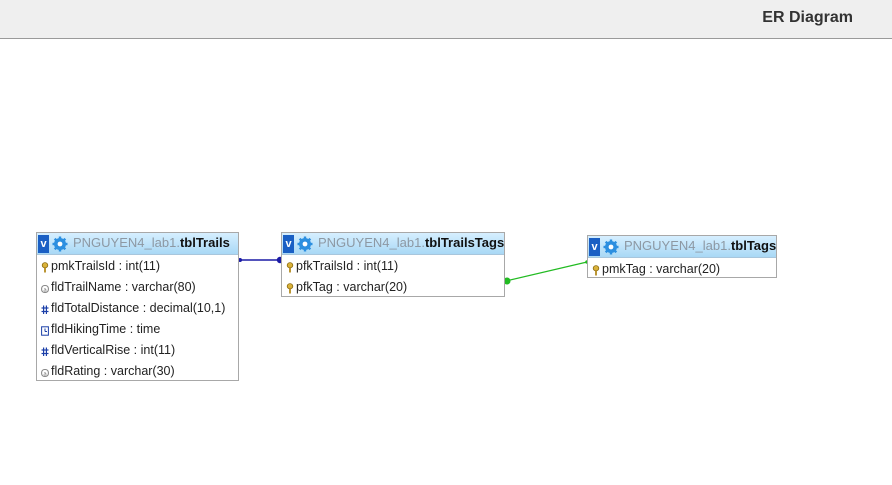 The width and height of the screenshot is (892, 485). I want to click on table-header: v PNGUYEN4_lab1.tblTags, so click(682, 247).